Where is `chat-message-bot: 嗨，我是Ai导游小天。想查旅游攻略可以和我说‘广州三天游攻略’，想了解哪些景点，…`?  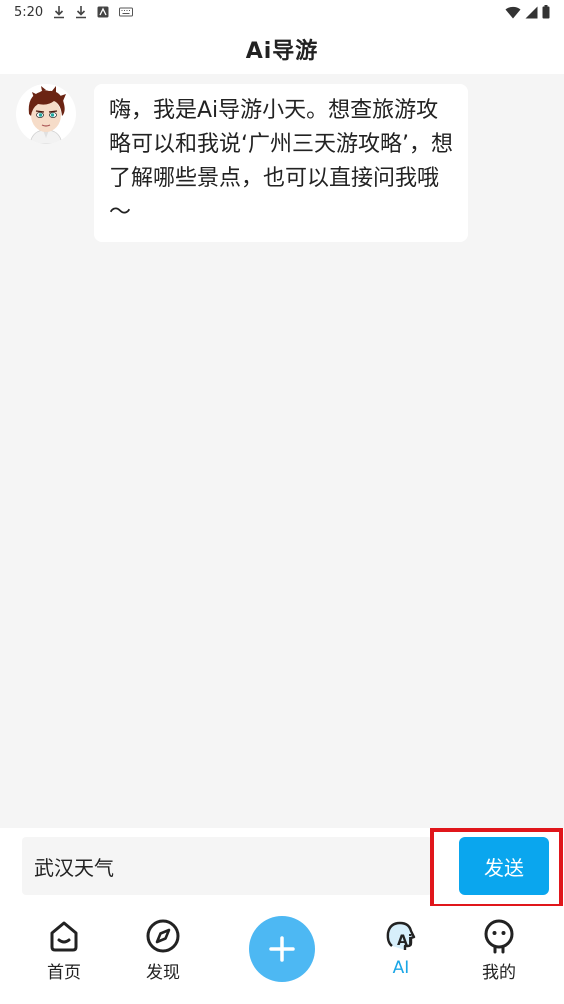 chat-message-bot: 嗨，我是Ai导游小天。想查旅游攻略可以和我说‘广州三天游攻略’，想了解哪些景点，… is located at coordinates (242, 163).